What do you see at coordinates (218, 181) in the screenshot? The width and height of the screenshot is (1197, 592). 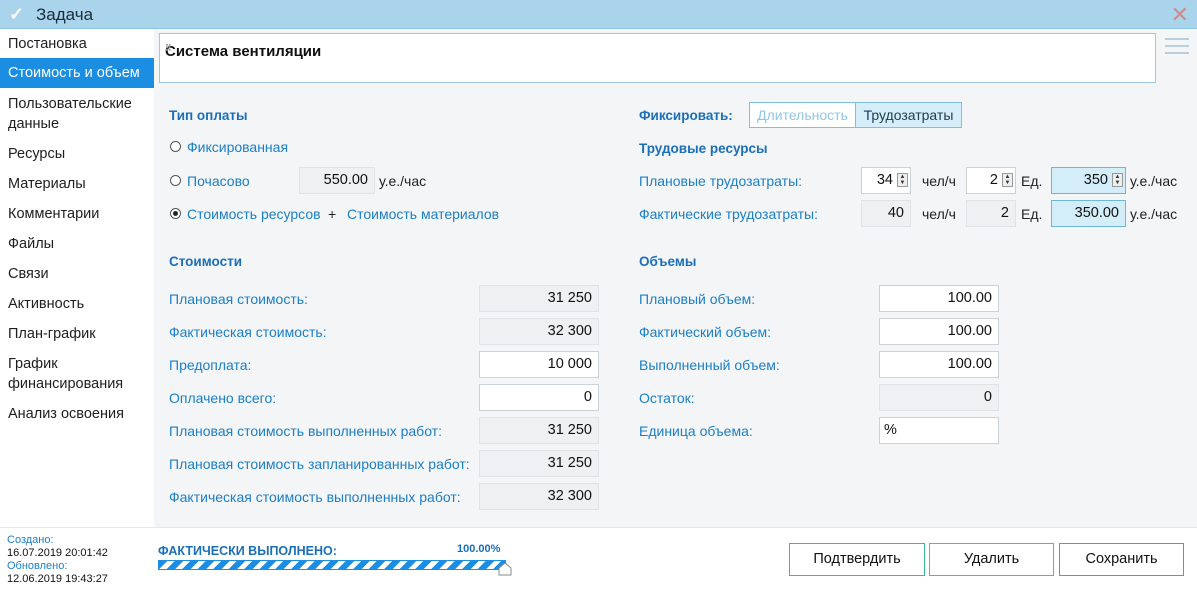 I see `payment-hourly-label: Почасово` at bounding box center [218, 181].